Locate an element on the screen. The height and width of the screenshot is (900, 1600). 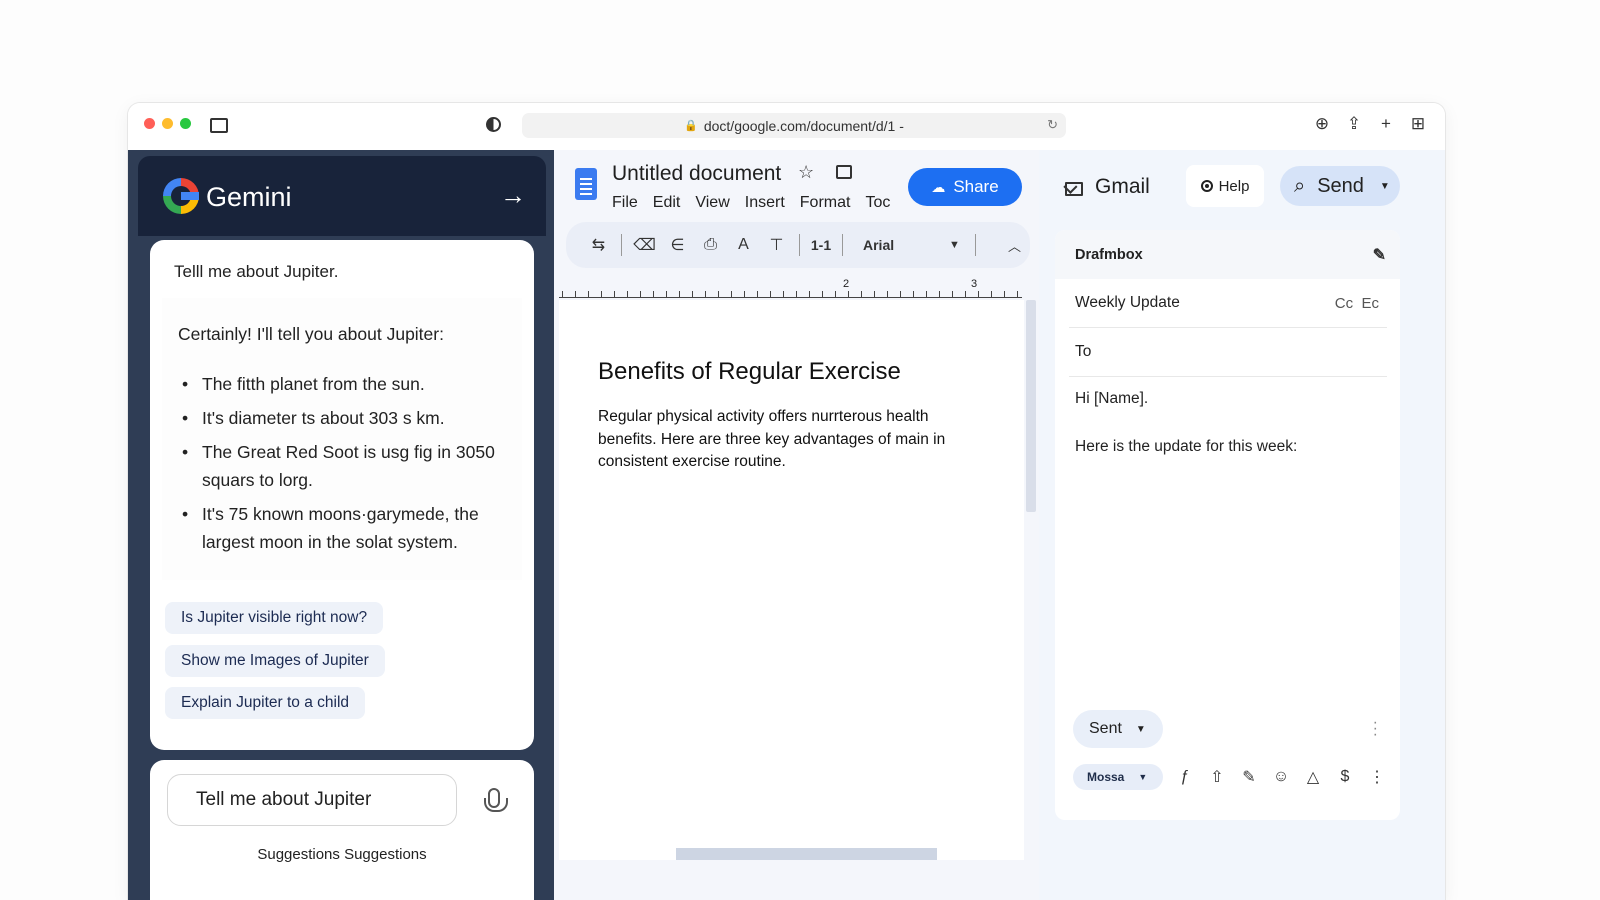
font-dropdown-icon: ▼ is located at coordinates (959, 245).